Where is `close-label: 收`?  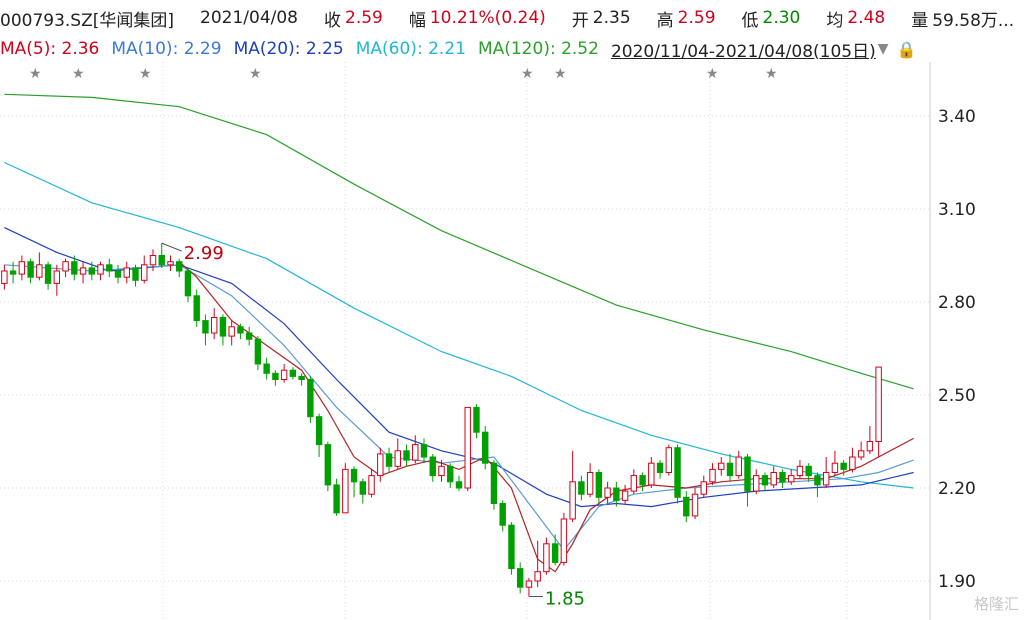
close-label: 收 is located at coordinates (332, 20).